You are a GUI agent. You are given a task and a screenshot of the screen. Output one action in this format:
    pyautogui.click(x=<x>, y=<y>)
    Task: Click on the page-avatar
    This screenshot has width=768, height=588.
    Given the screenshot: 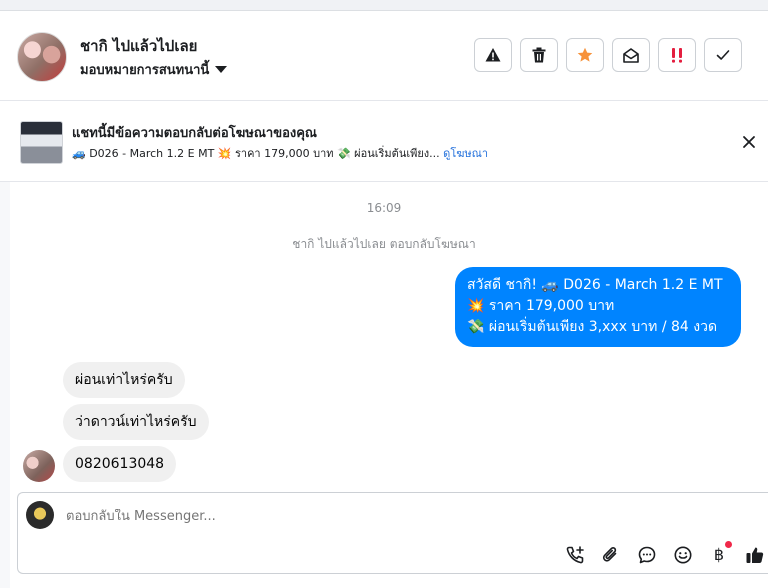 What is the action you would take?
    pyautogui.click(x=40, y=515)
    